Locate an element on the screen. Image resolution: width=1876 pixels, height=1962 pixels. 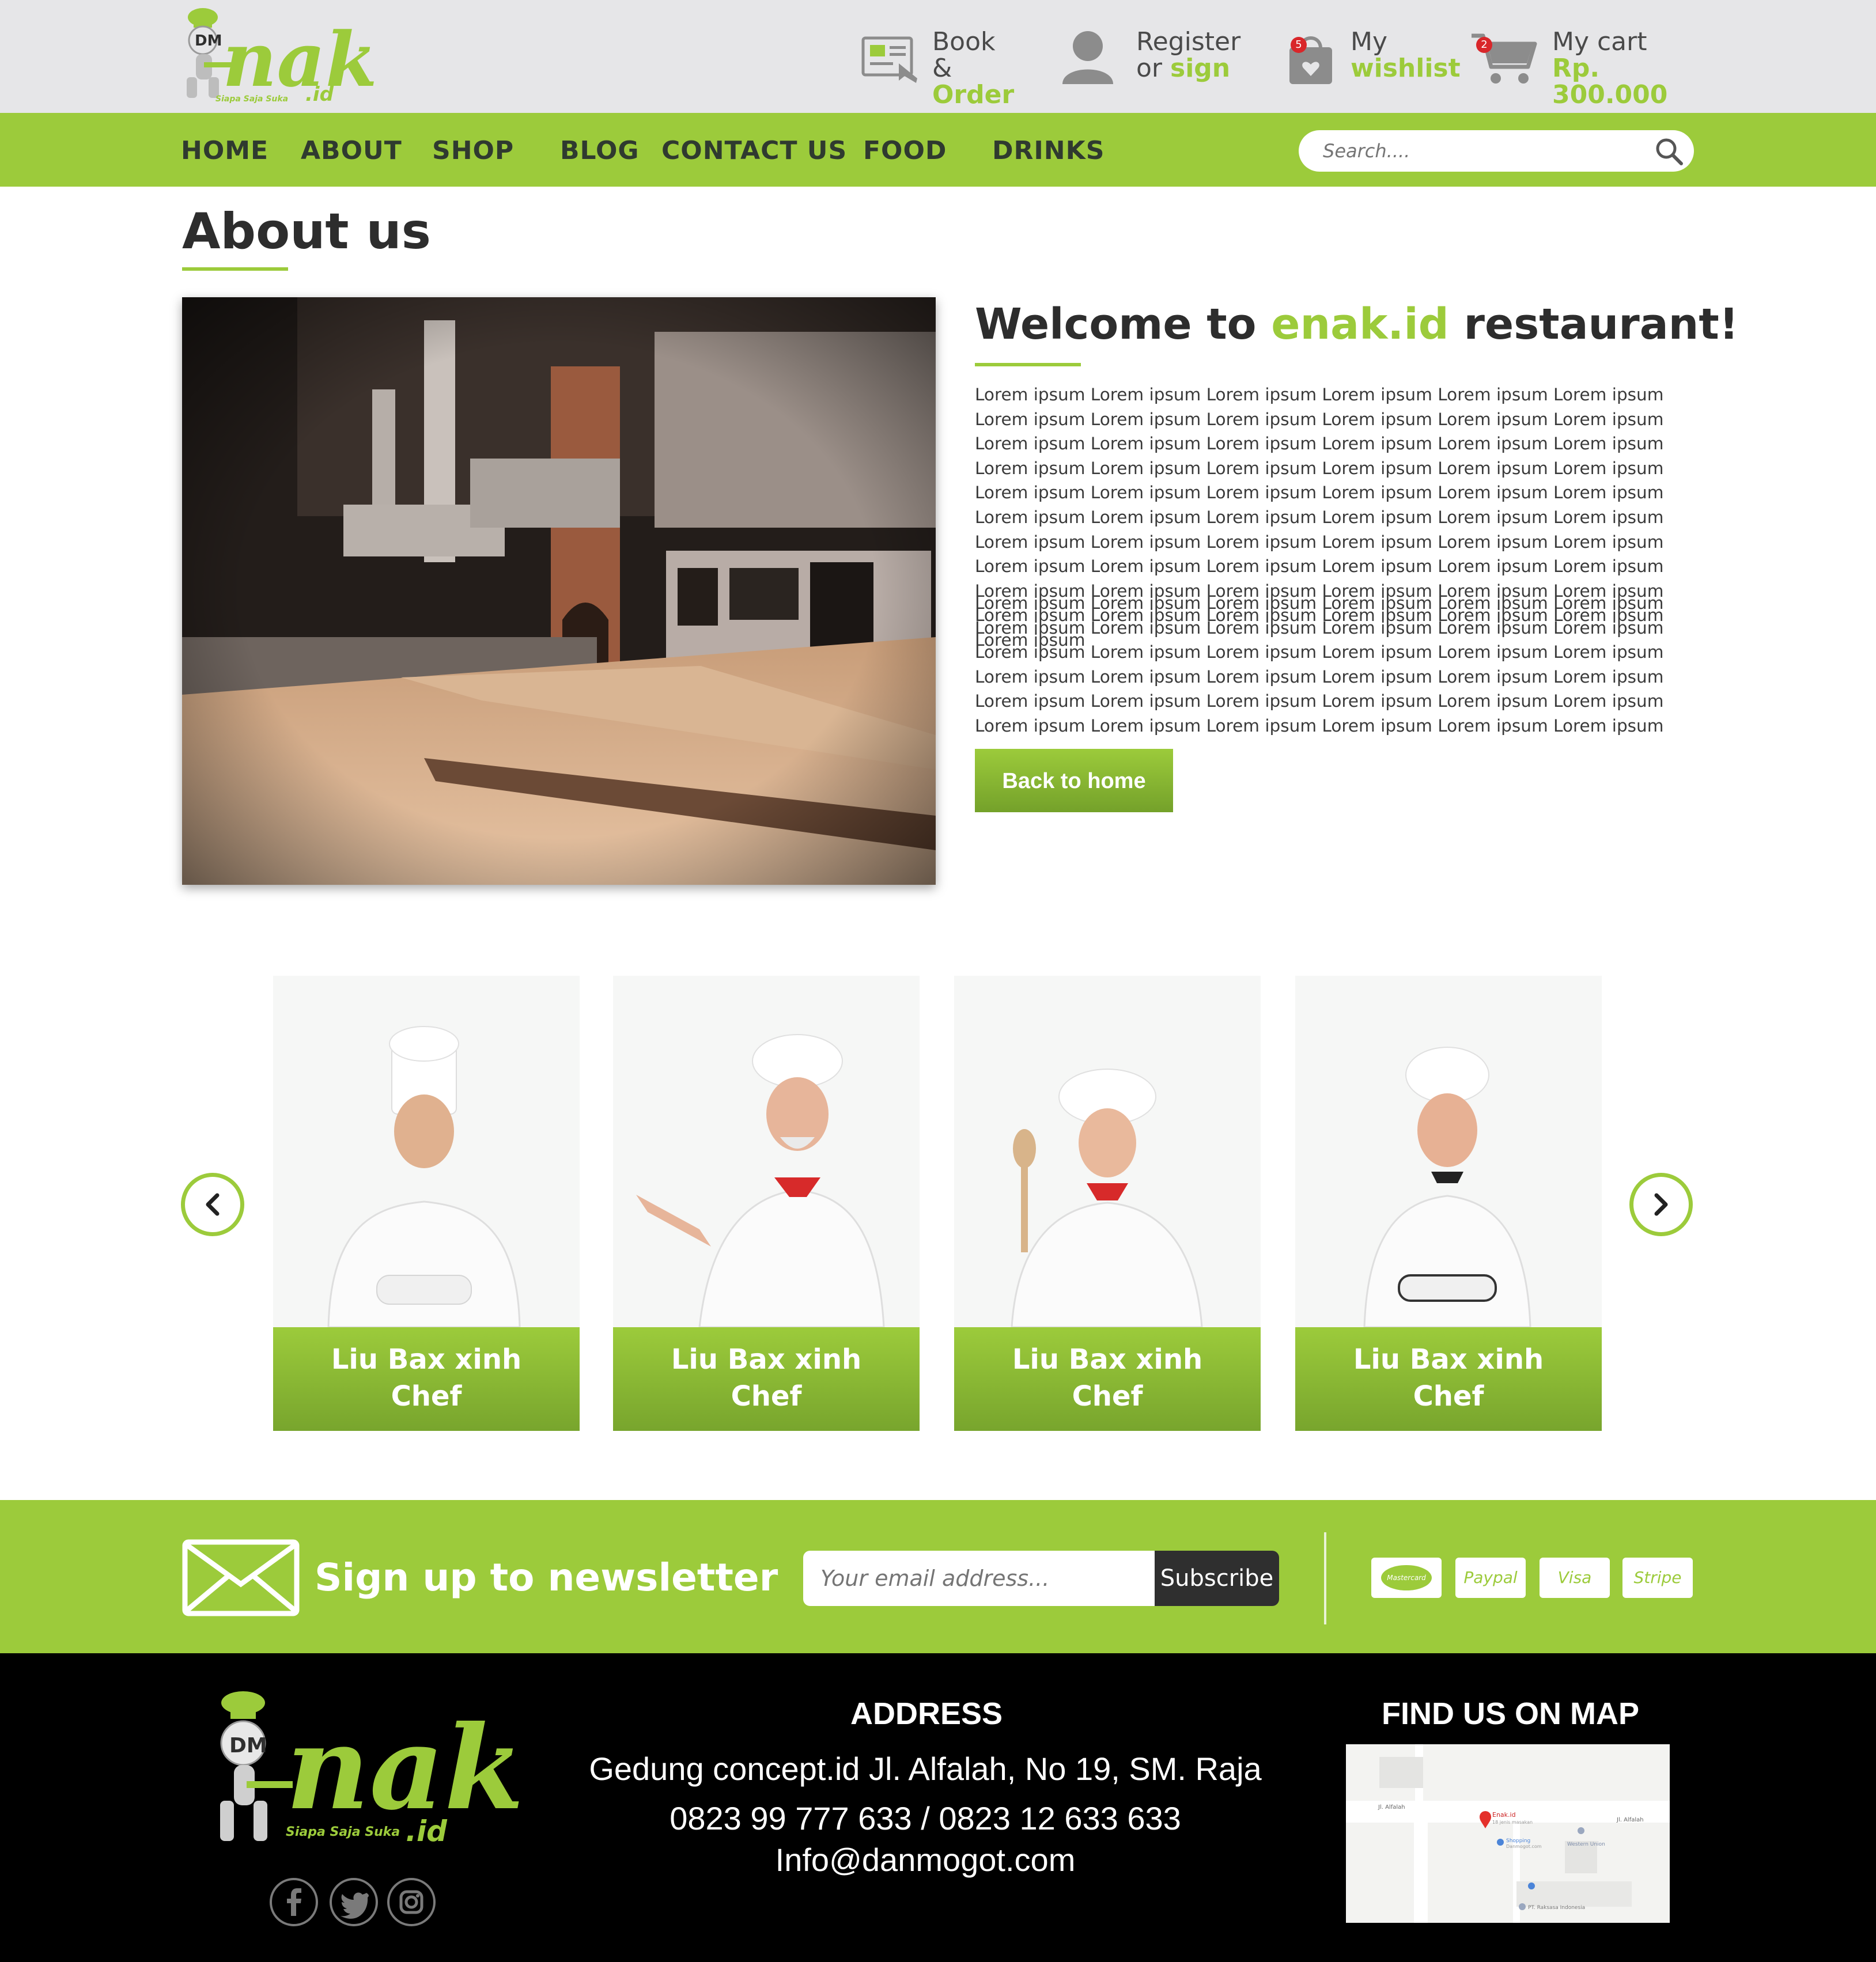
welcome-underline is located at coordinates (1028, 364).